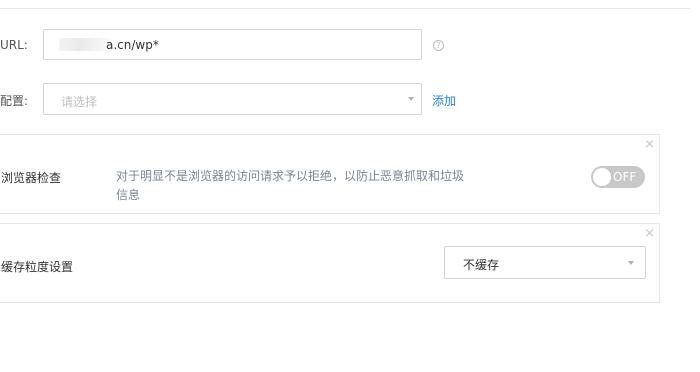  What do you see at coordinates (79, 102) in the screenshot?
I see `config-select-placeholder: 请选择` at bounding box center [79, 102].